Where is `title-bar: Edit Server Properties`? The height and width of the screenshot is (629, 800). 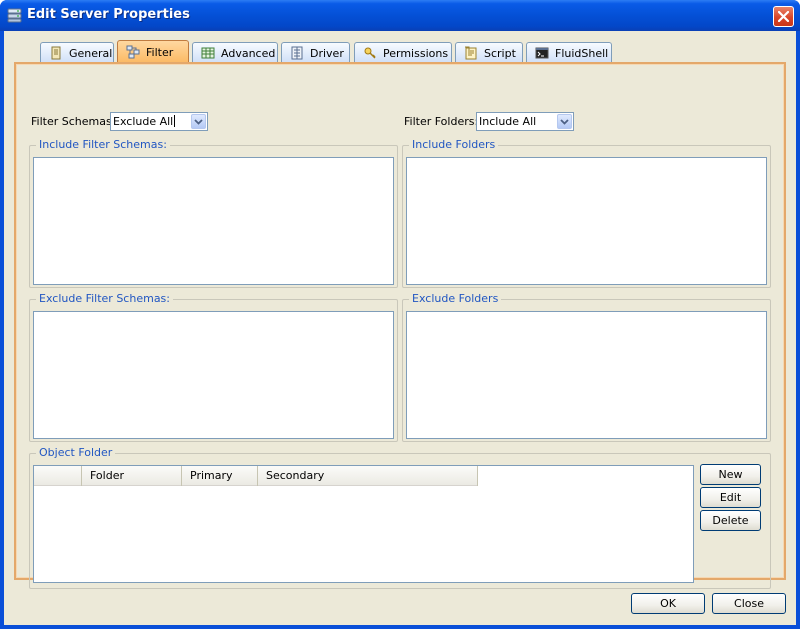 title-bar: Edit Server Properties is located at coordinates (400, 15).